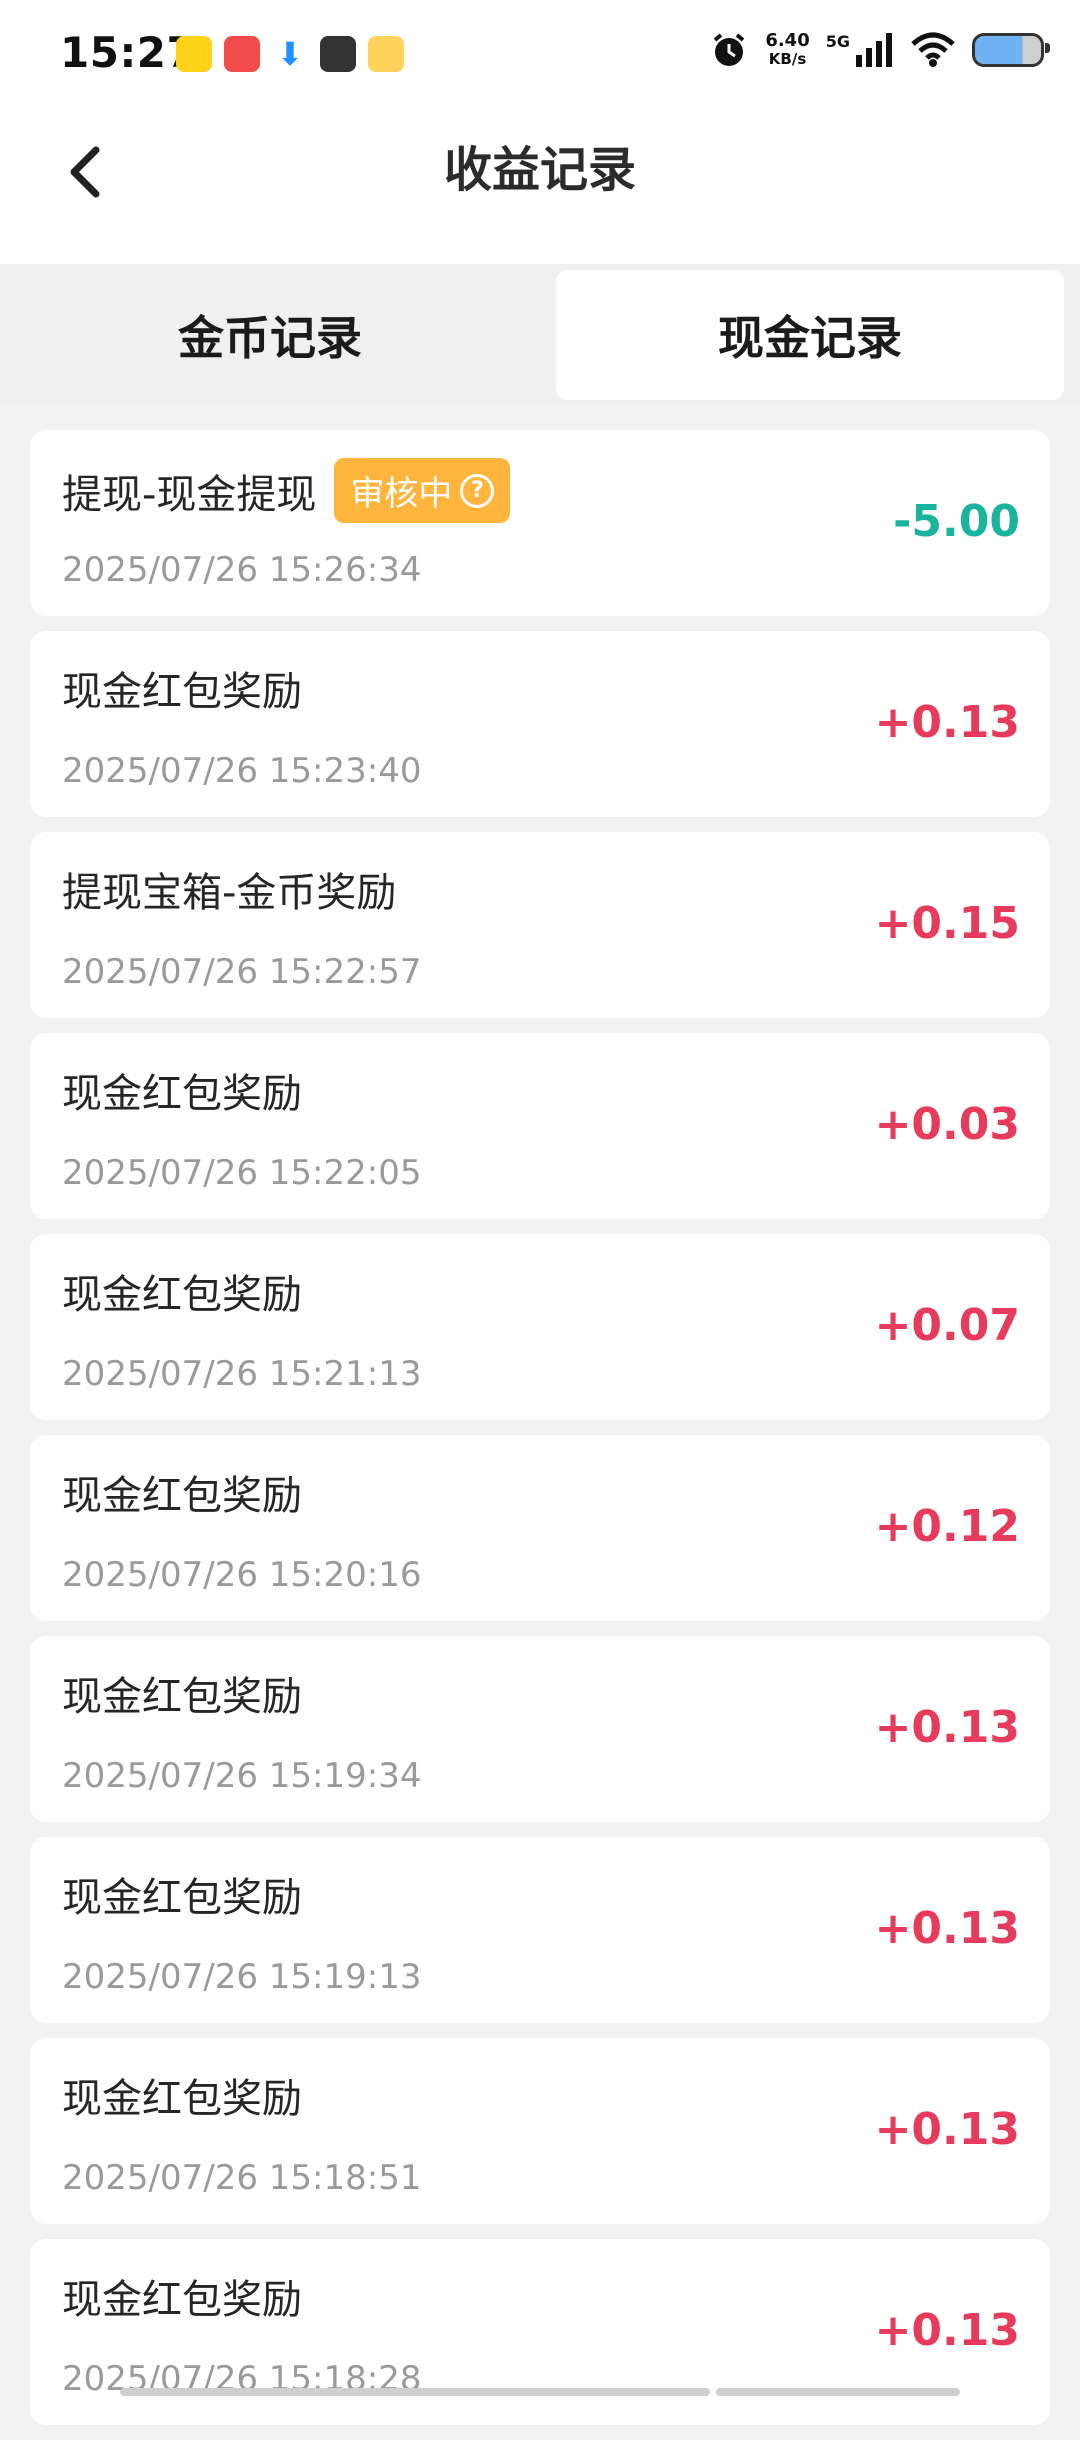  Describe the element at coordinates (401, 494) in the screenshot. I see `status-badge-label: 审核中` at that location.